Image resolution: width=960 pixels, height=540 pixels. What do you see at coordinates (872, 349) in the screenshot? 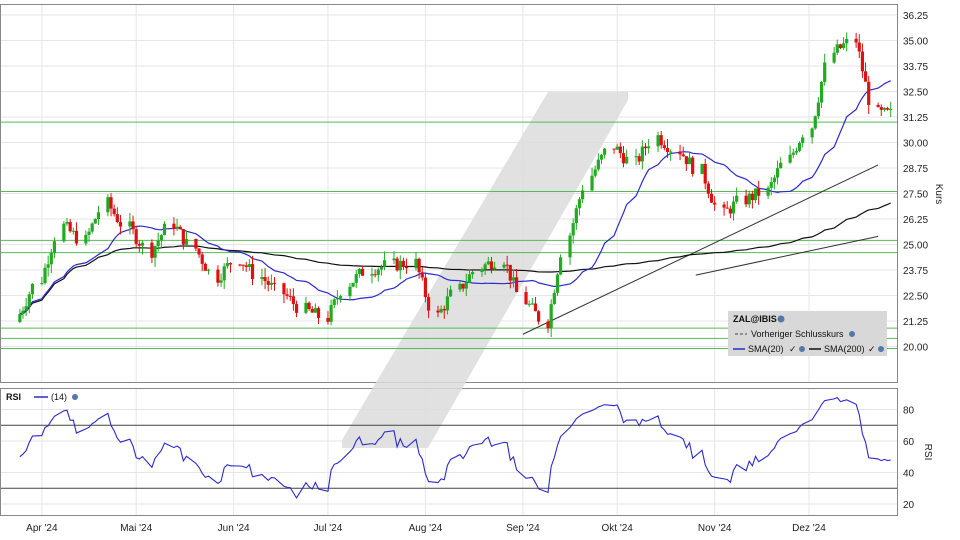
I see `legend-sma200-check-icon: ✓` at bounding box center [872, 349].